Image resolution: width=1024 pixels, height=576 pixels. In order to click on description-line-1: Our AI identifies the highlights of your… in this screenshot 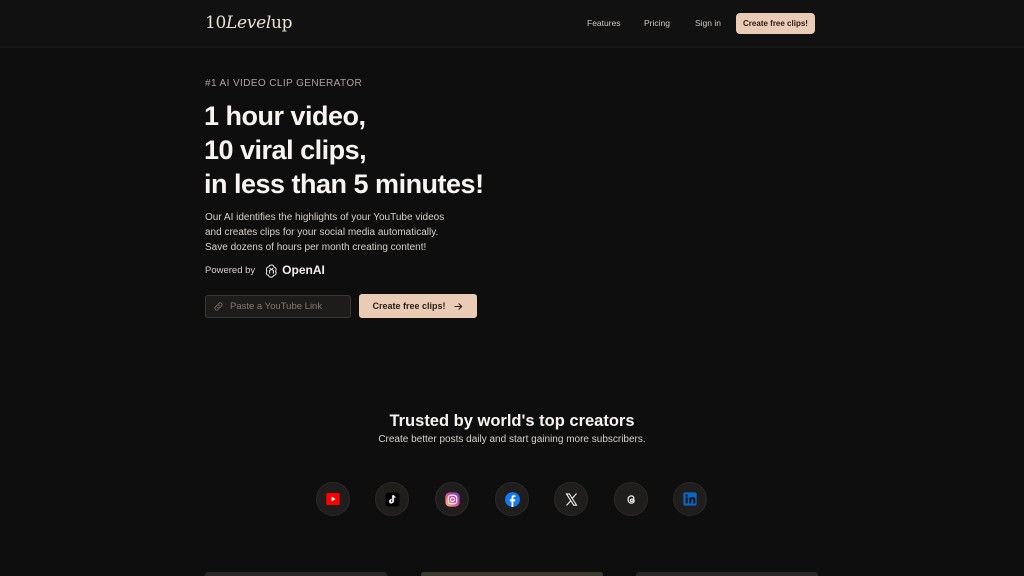, I will do `click(325, 217)`.